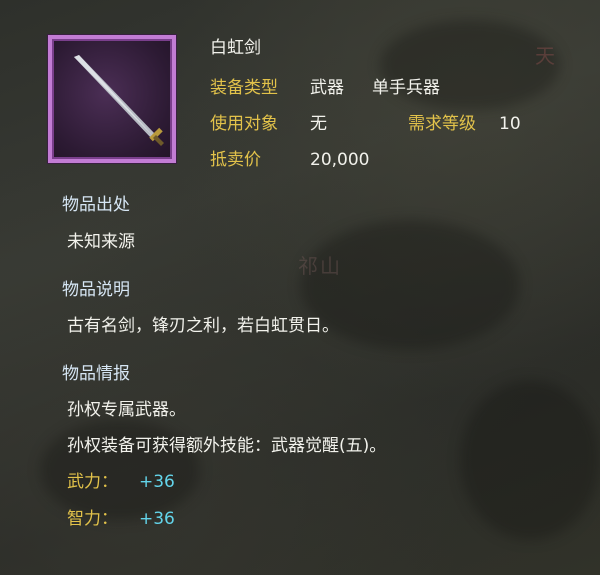  Describe the element at coordinates (92, 519) in the screenshot. I see `bonus-label: 智力：` at that location.